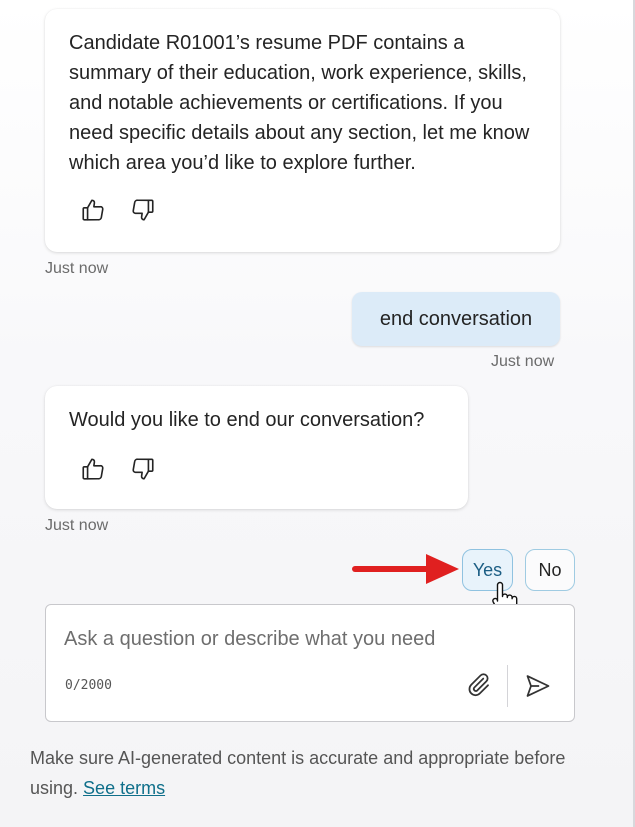 The width and height of the screenshot is (635, 827). What do you see at coordinates (247, 420) in the screenshot?
I see `bot-message-text: Would you like to end our conversation?` at bounding box center [247, 420].